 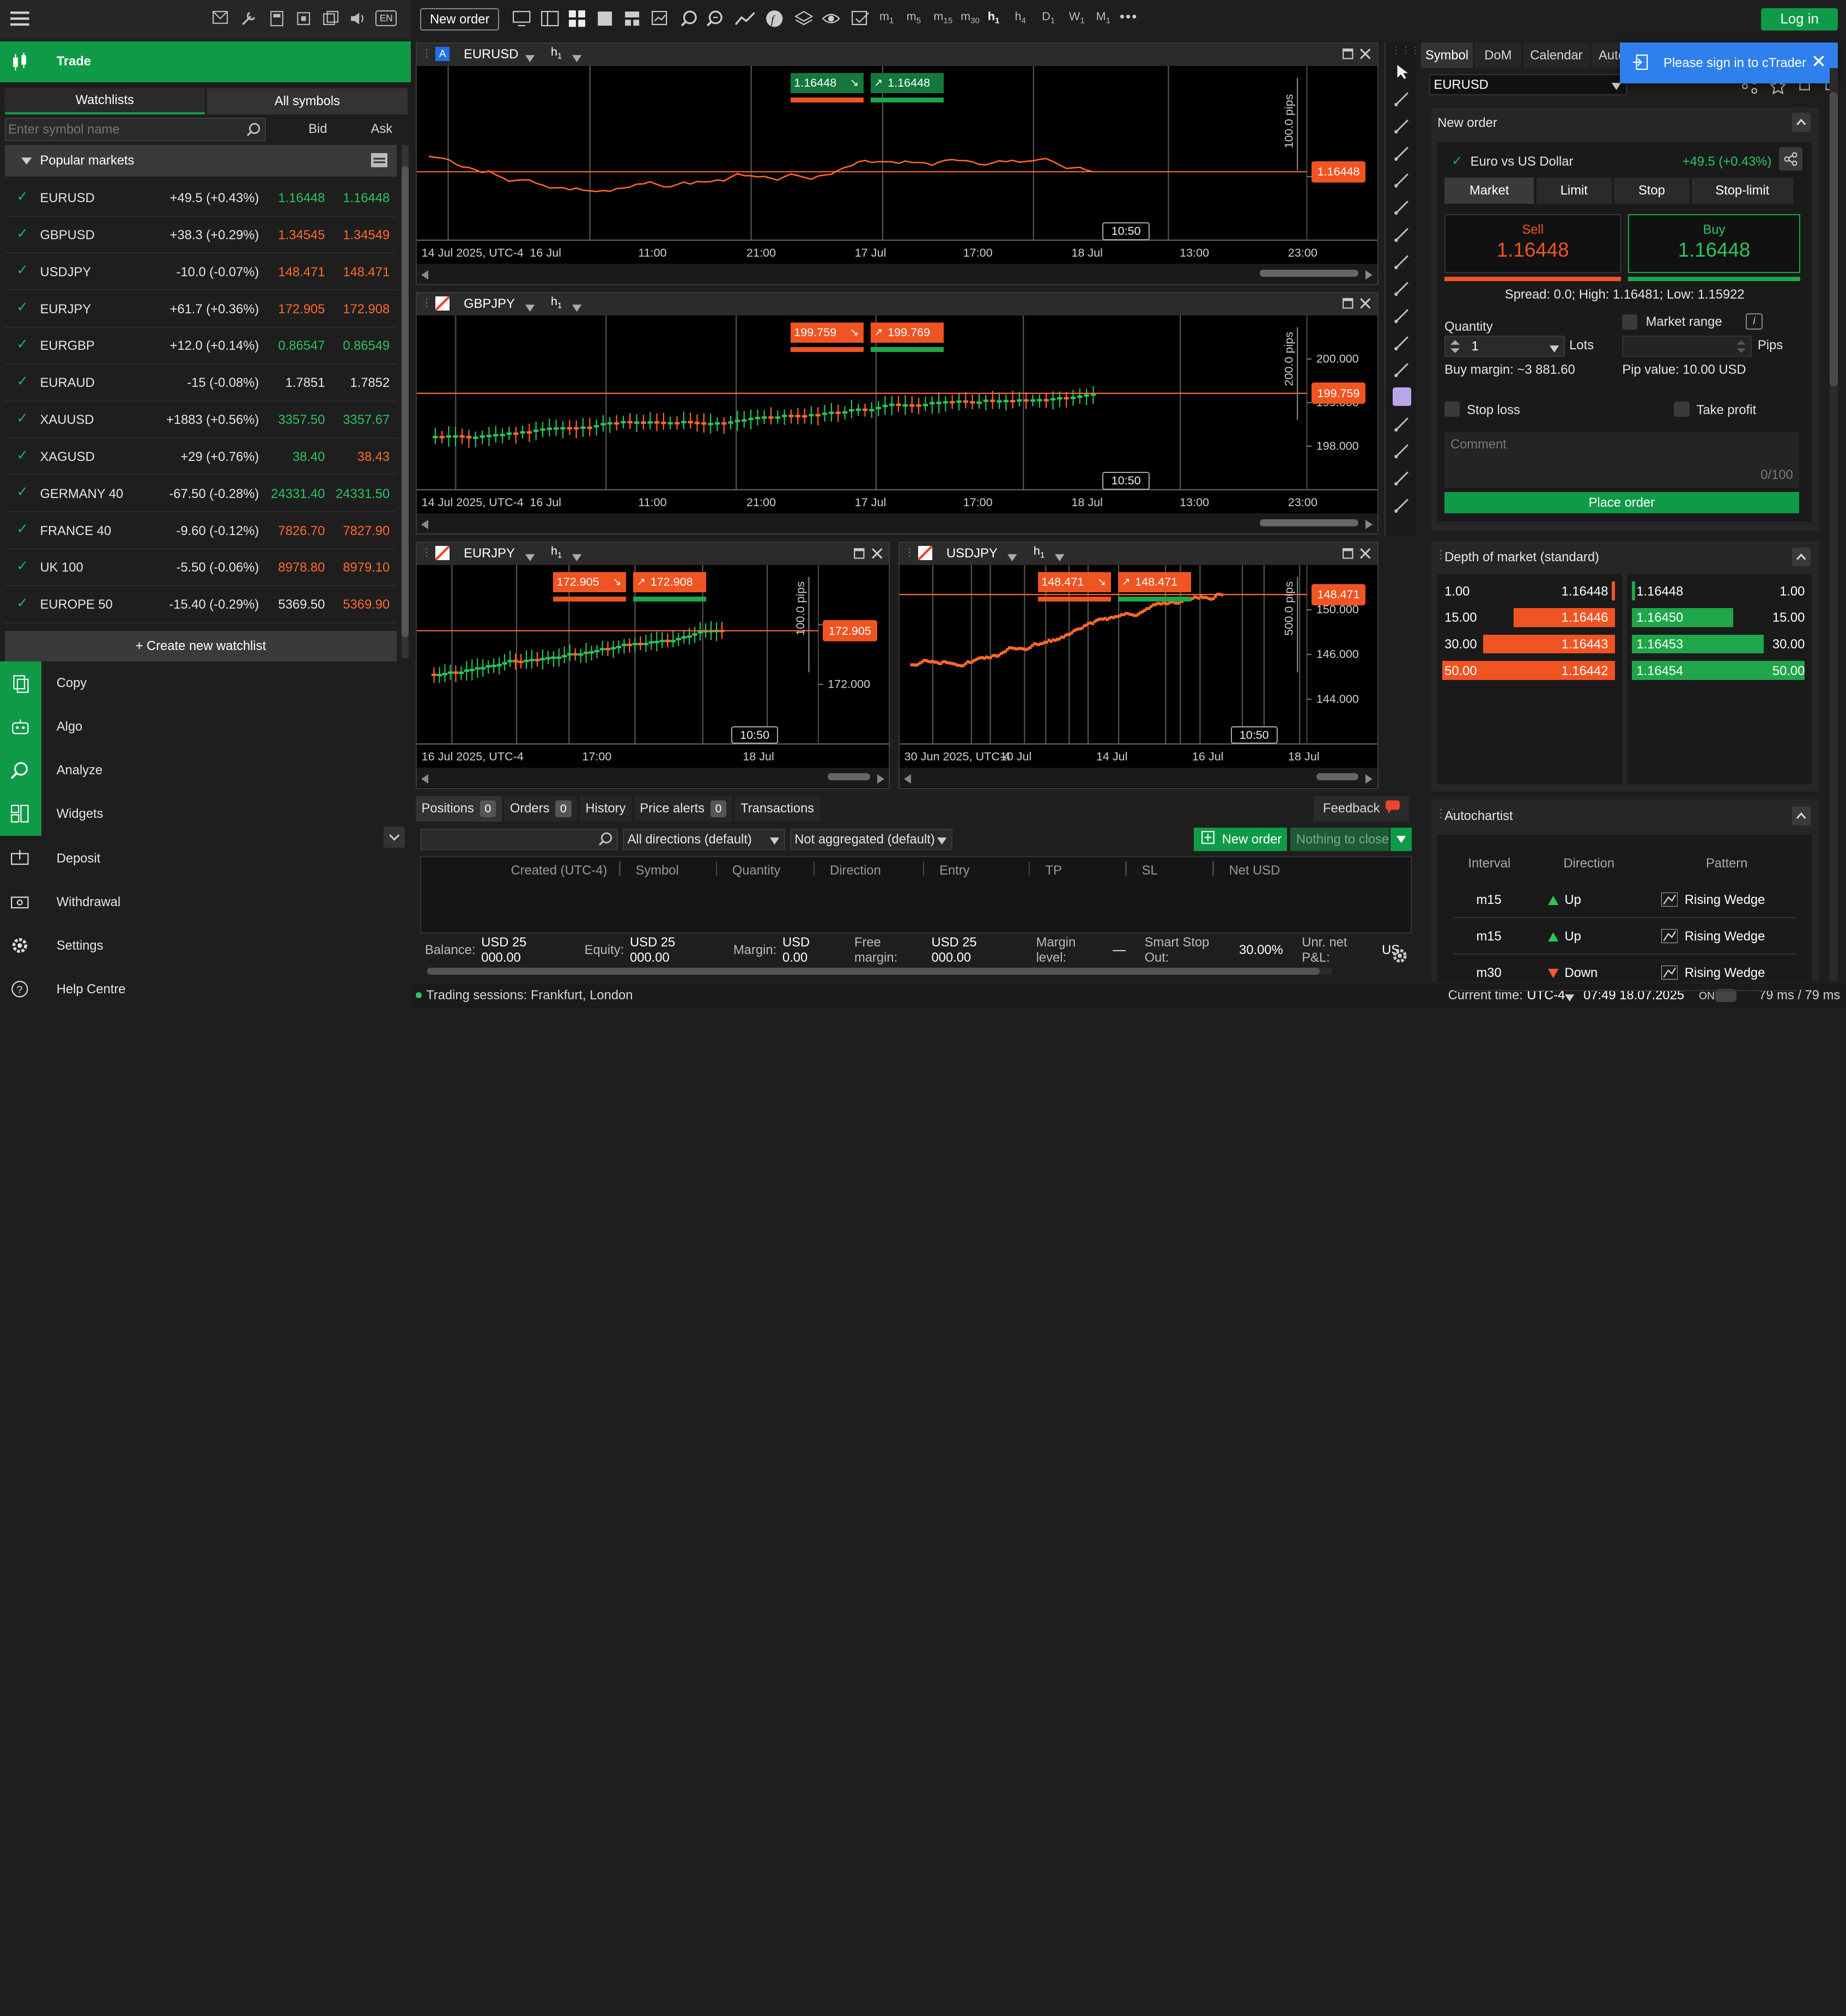 What do you see at coordinates (972, 20) in the screenshot?
I see `timeframe-m30: m30` at bounding box center [972, 20].